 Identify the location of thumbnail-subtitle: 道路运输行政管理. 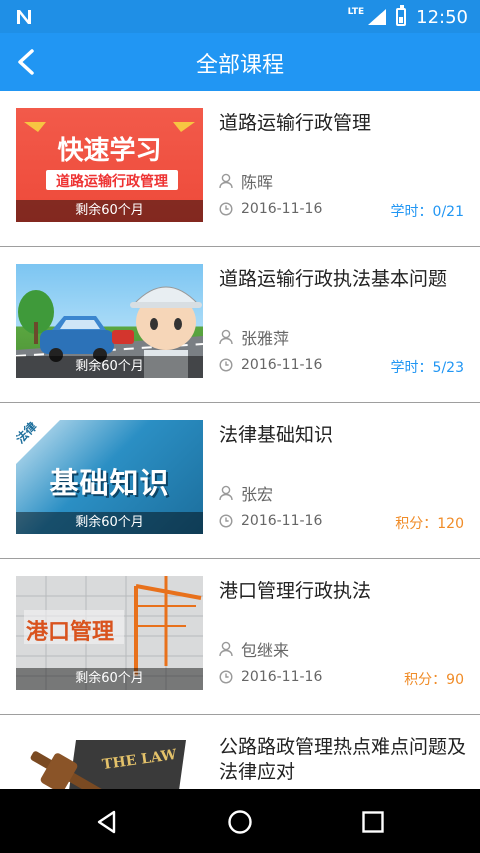
(112, 182).